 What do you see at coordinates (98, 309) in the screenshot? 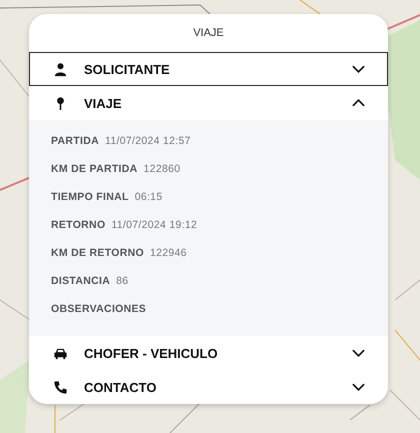
I see `field-label: OBSERVACIONES` at bounding box center [98, 309].